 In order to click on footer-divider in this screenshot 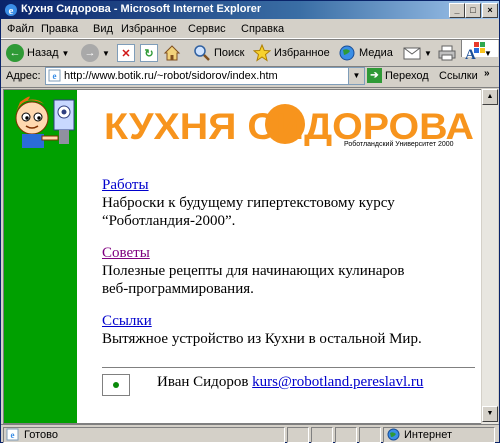, I will do `click(288, 367)`.